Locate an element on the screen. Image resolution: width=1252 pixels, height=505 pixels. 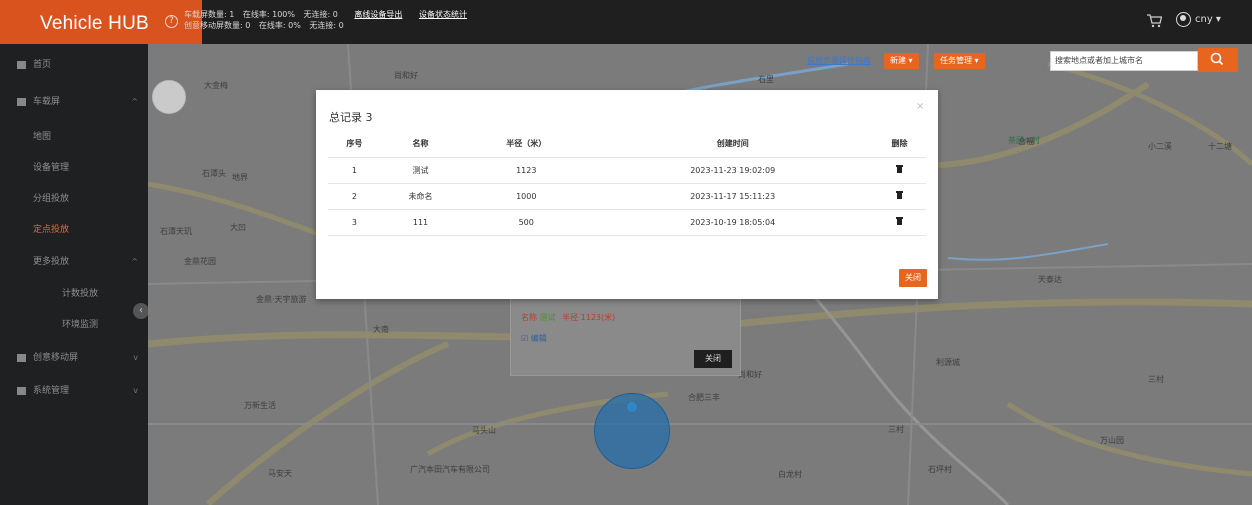
map-label: 合肥三丰 is located at coordinates (704, 397).